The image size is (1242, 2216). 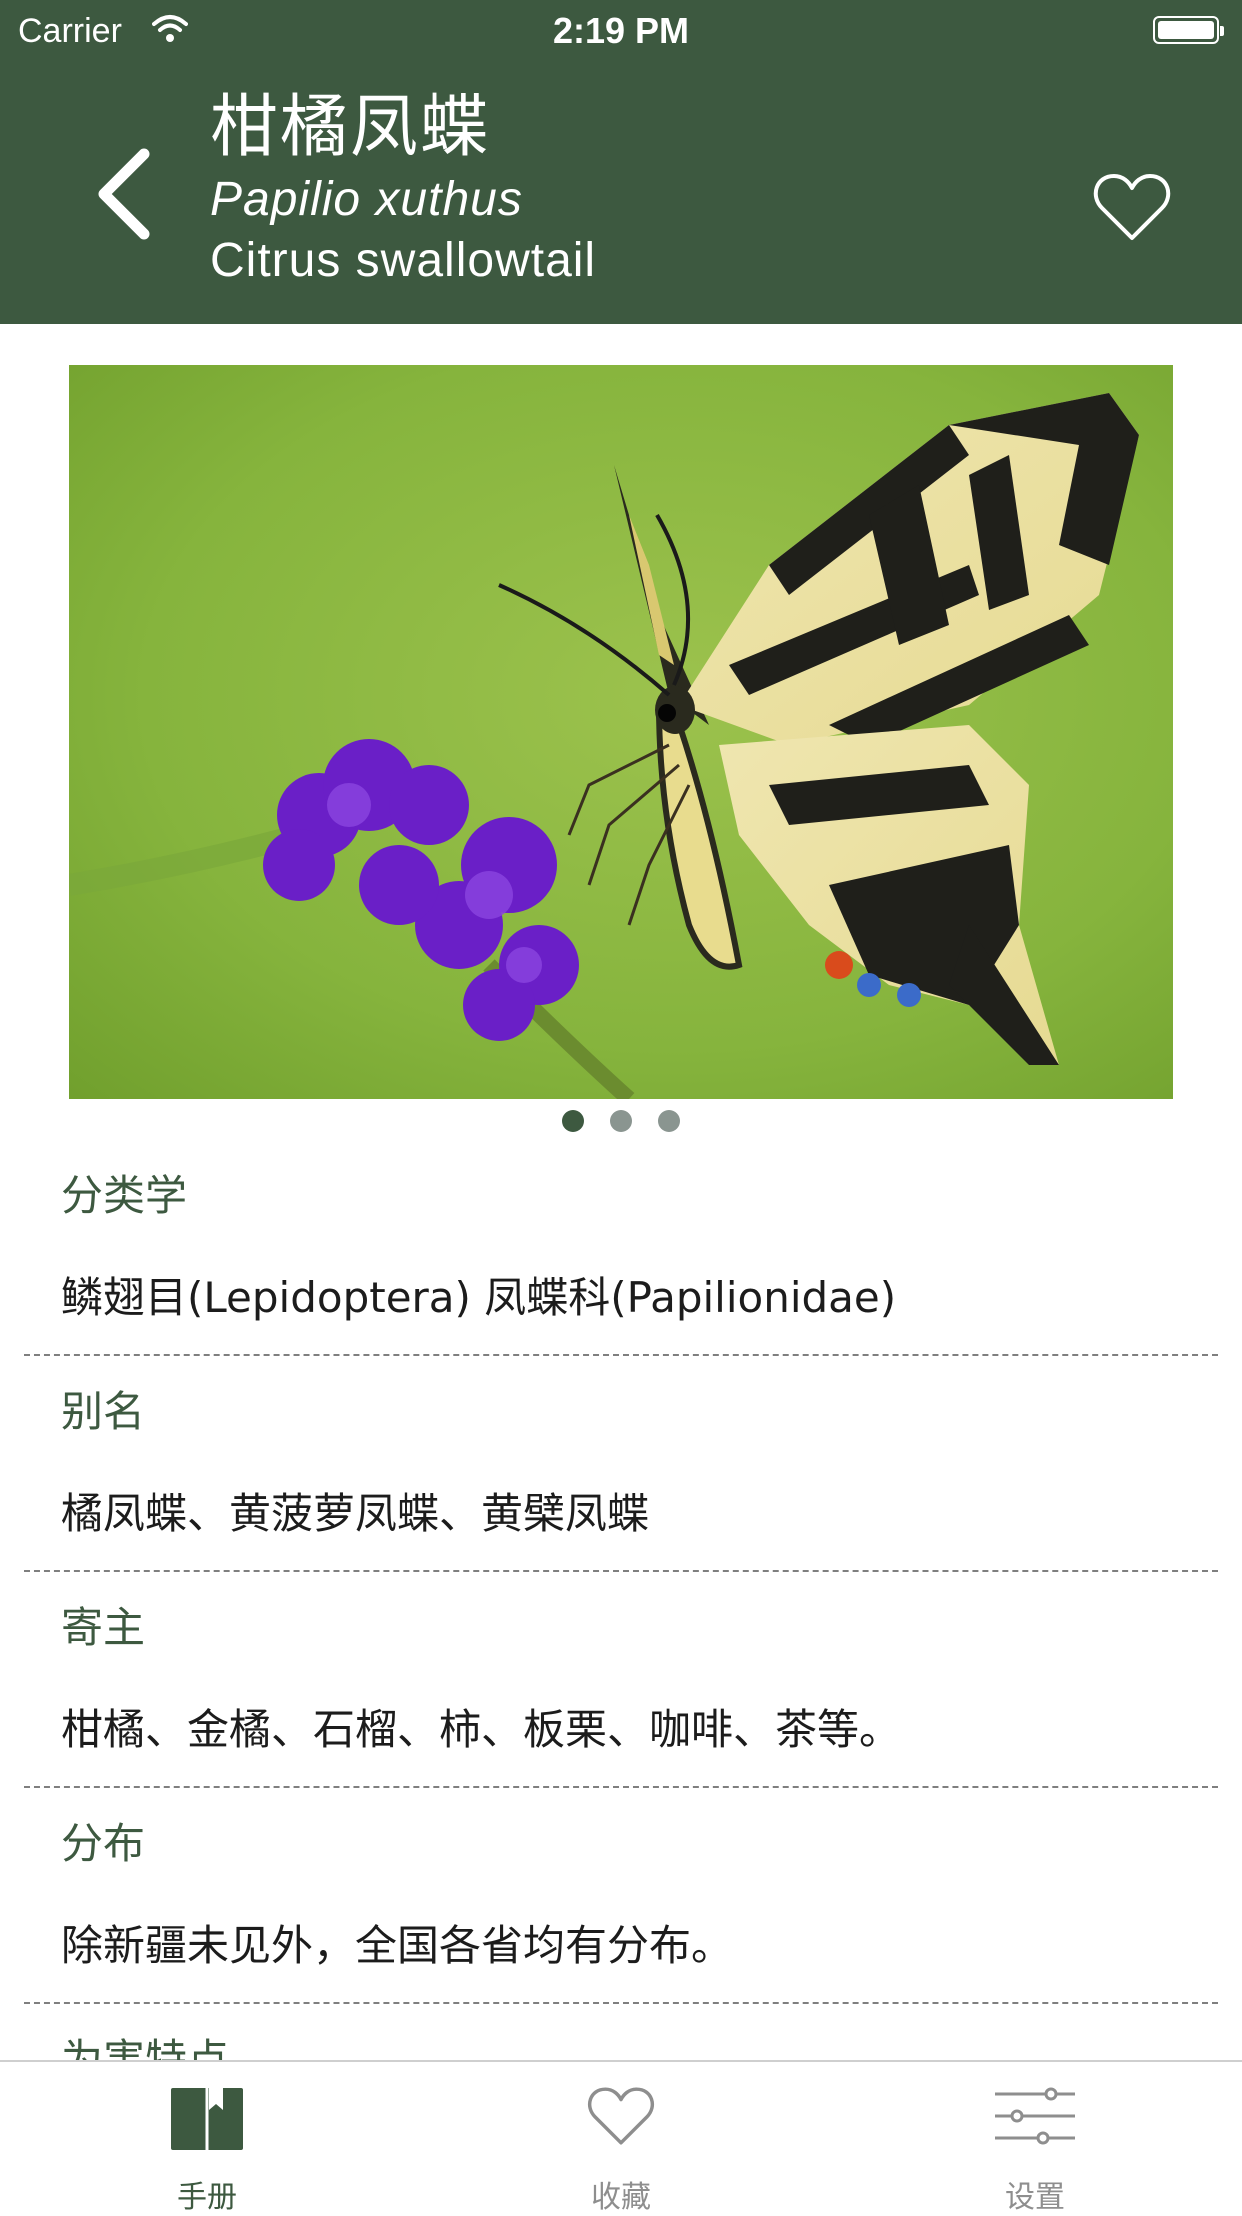 I want to click on tab-settings: 设置, so click(x=1035, y=2138).